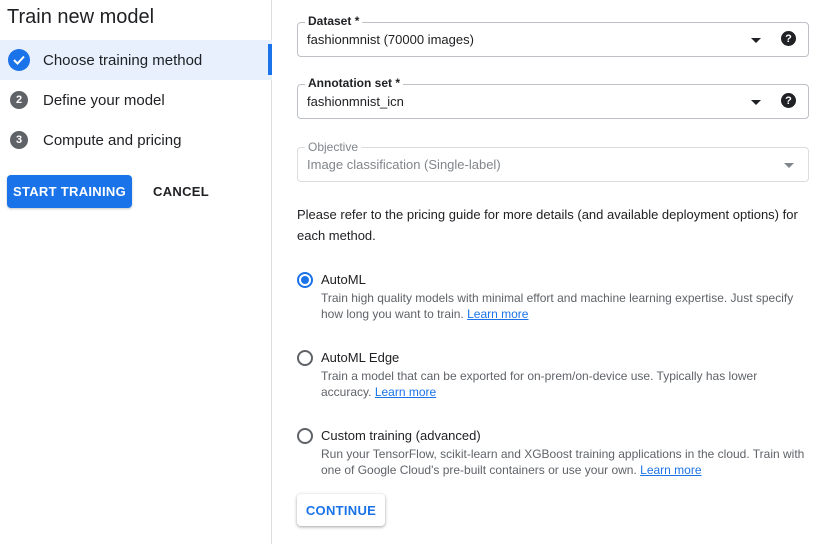 This screenshot has width=832, height=544. What do you see at coordinates (81, 17) in the screenshot?
I see `page-title: Train new model` at bounding box center [81, 17].